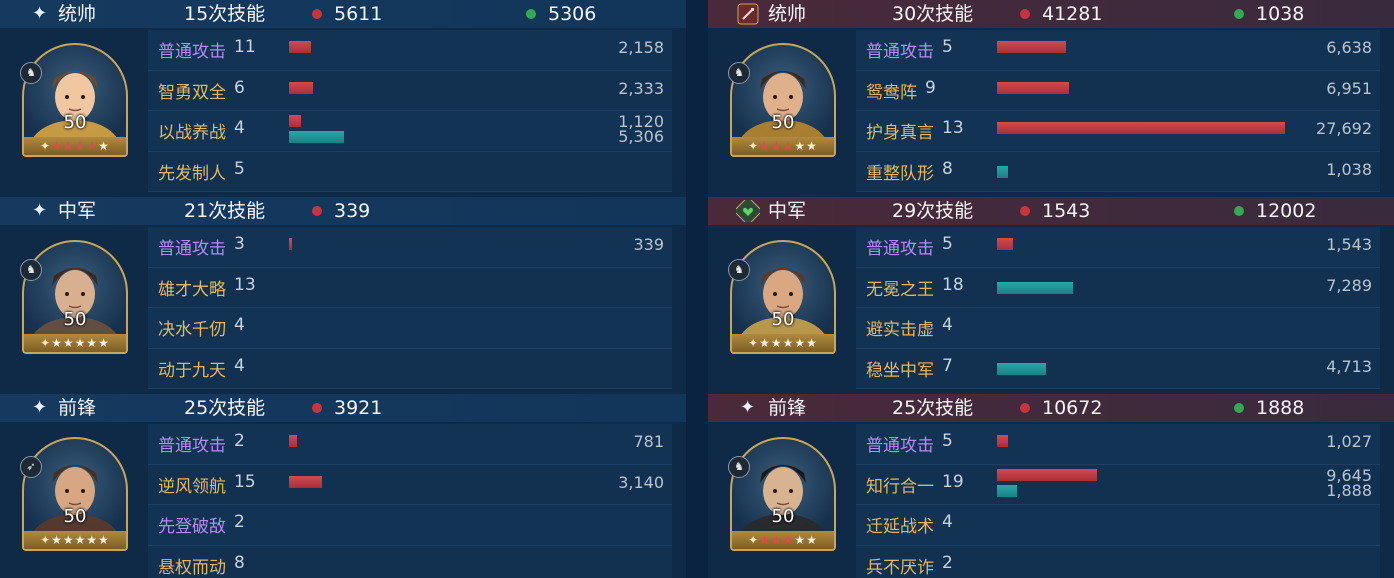  I want to click on skill-row: 普通攻击 5 6,638, so click(1118, 50).